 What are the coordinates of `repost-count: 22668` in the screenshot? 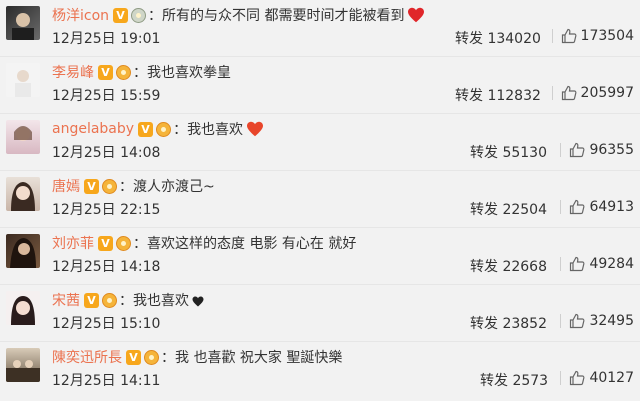 It's located at (524, 267).